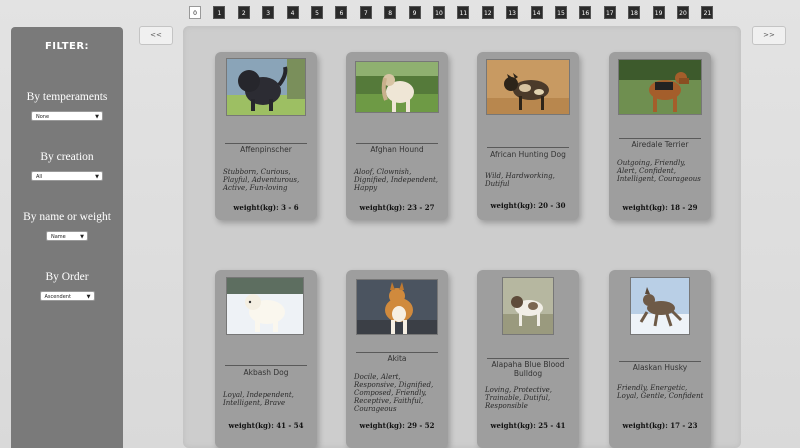 The width and height of the screenshot is (800, 448). I want to click on page-button-9: 9, so click(414, 12).